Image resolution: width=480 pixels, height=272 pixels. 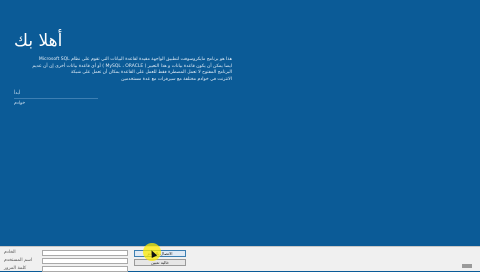 What do you see at coordinates (467, 266) in the screenshot?
I see `tray-icon` at bounding box center [467, 266].